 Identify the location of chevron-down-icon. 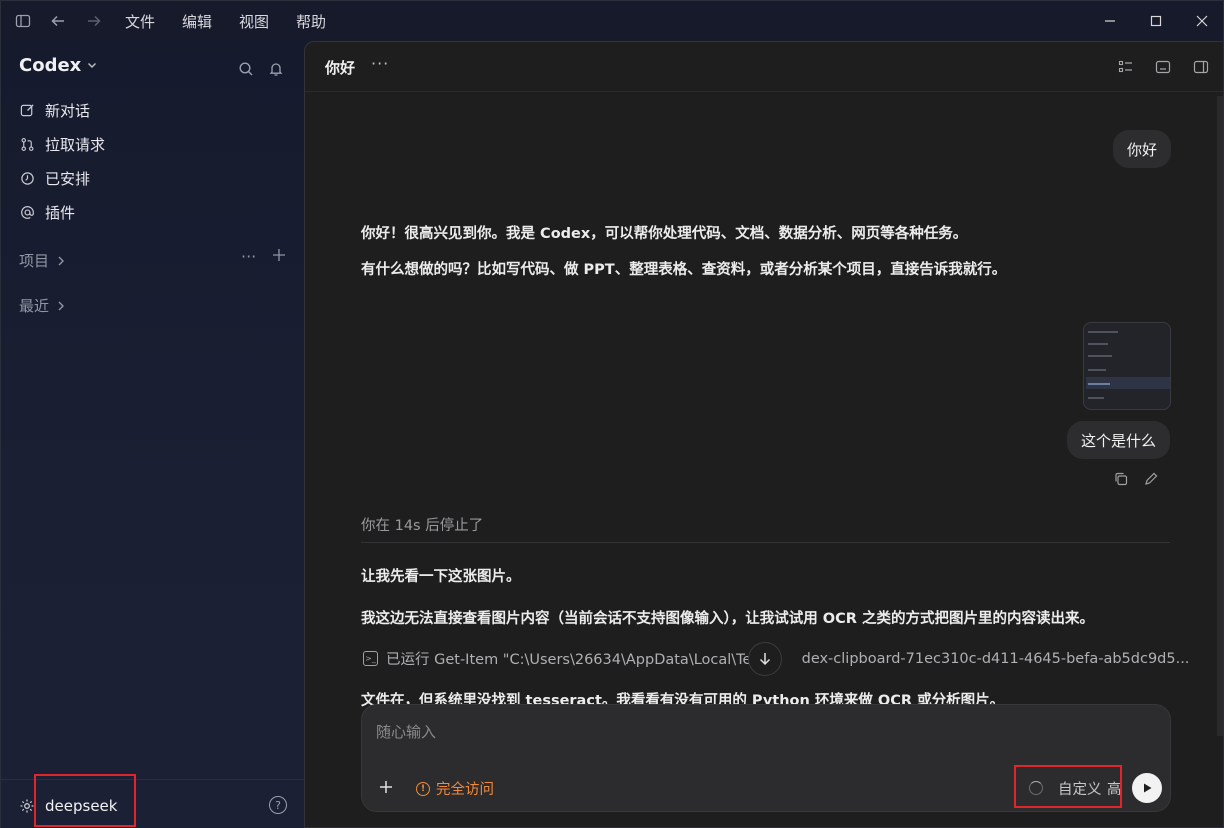
(92, 66).